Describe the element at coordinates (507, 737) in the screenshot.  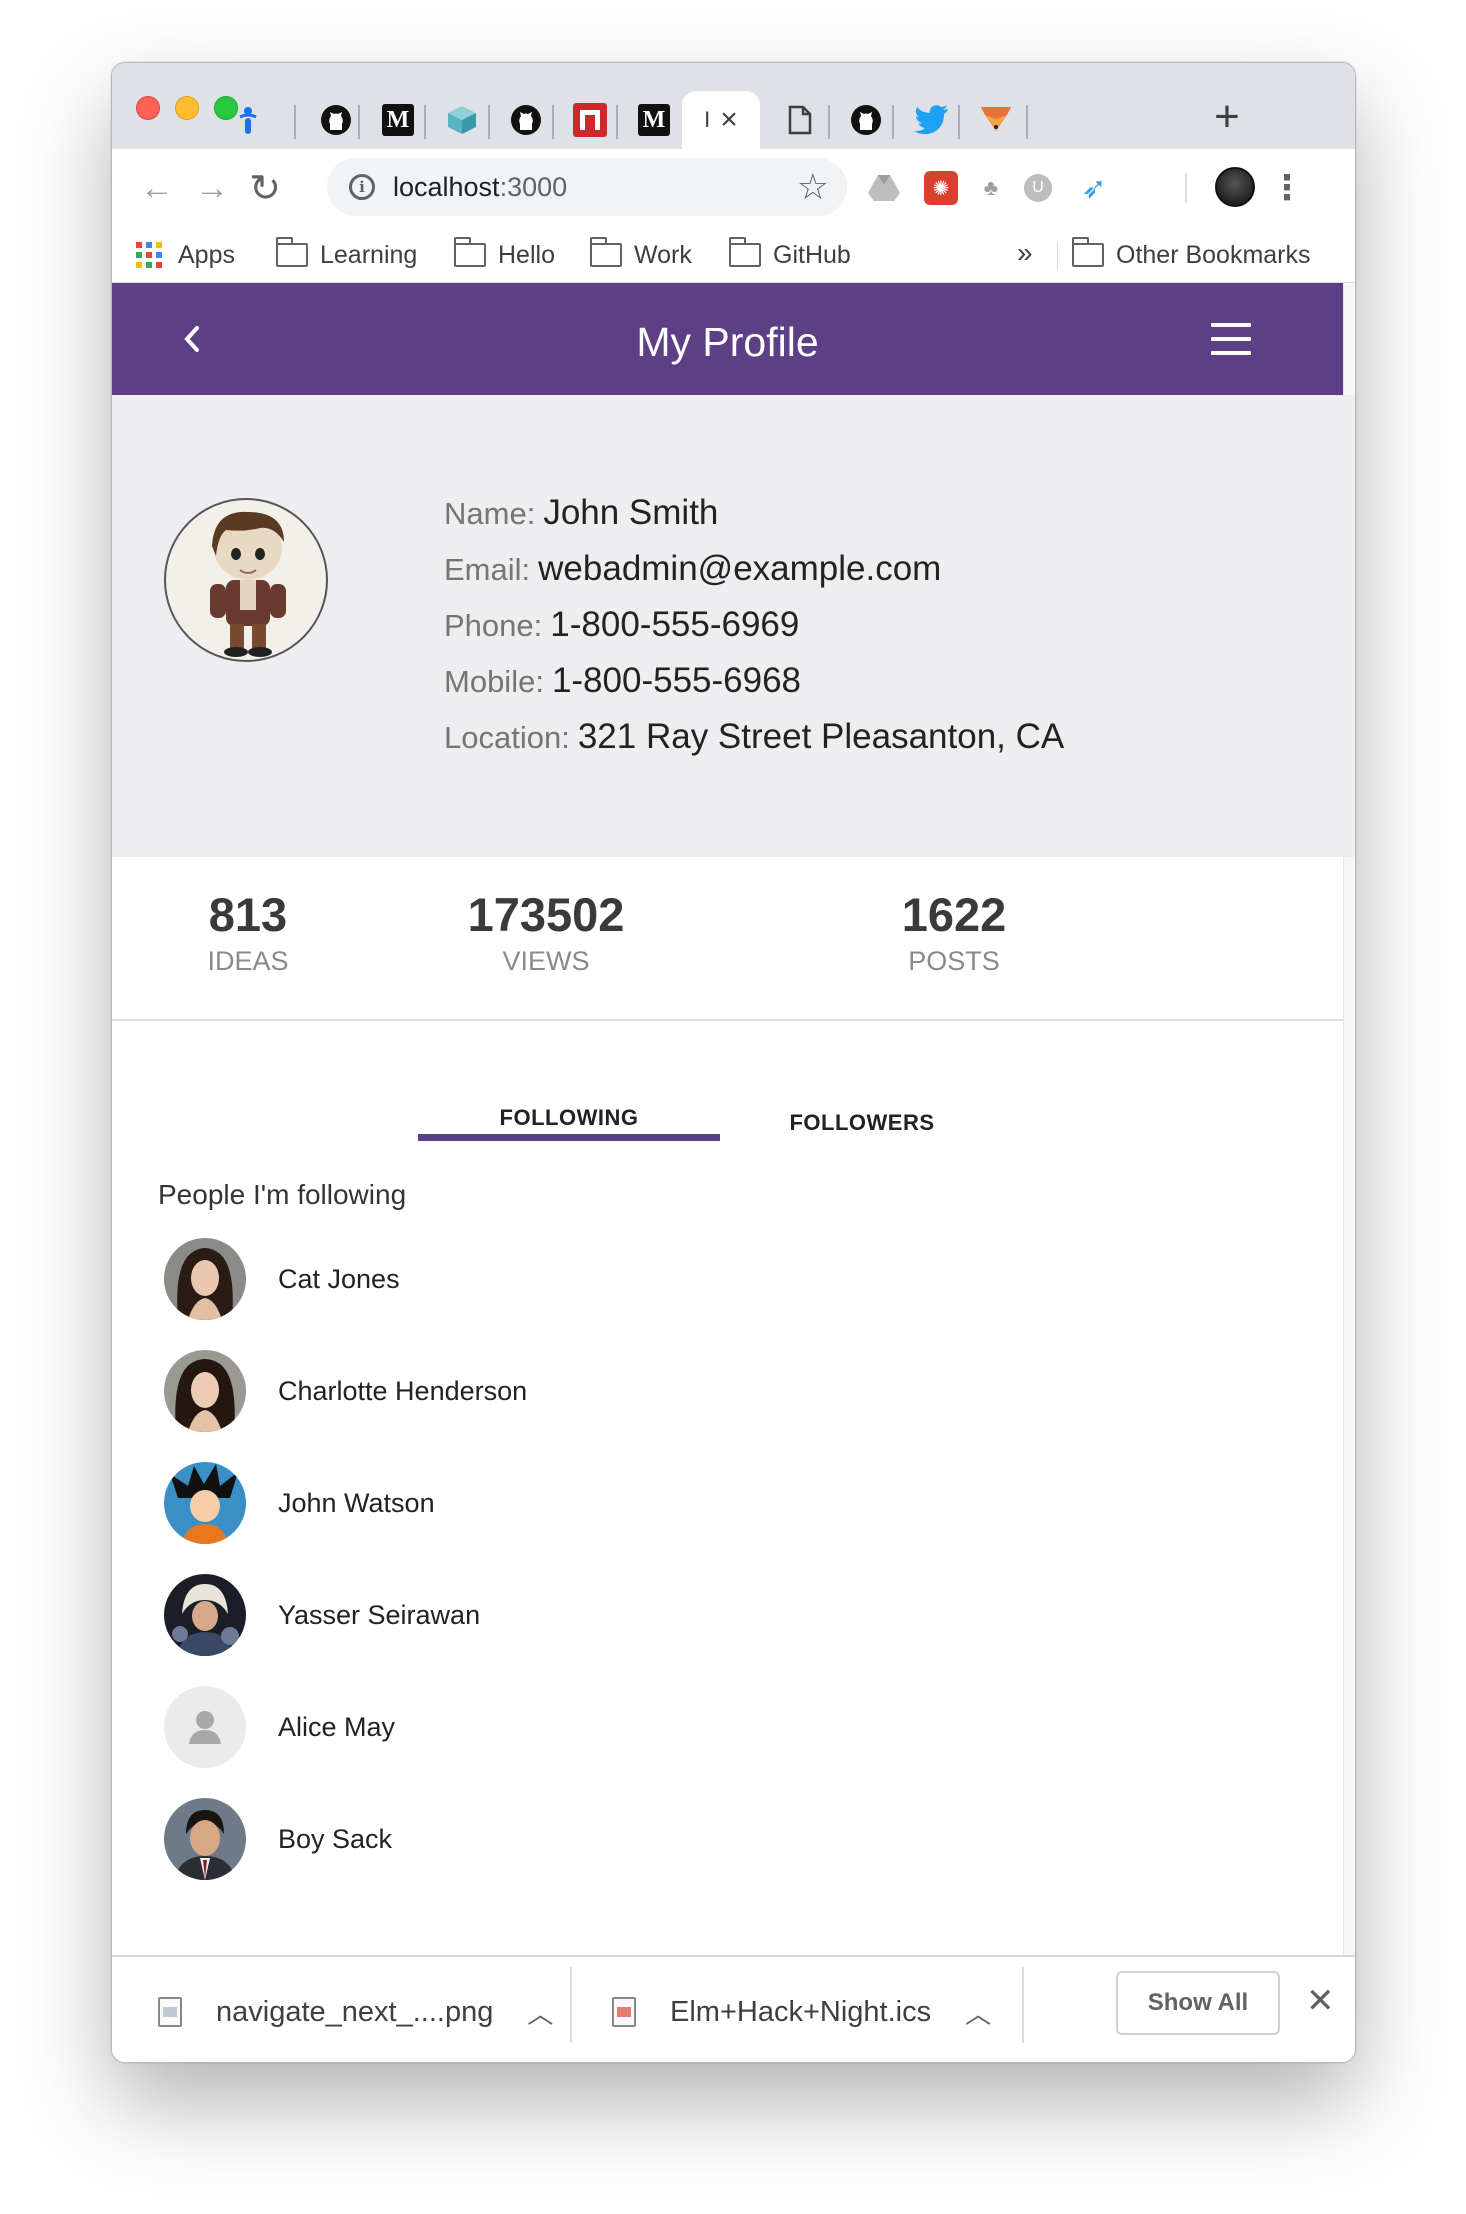
I see `location-label: Location:` at that location.